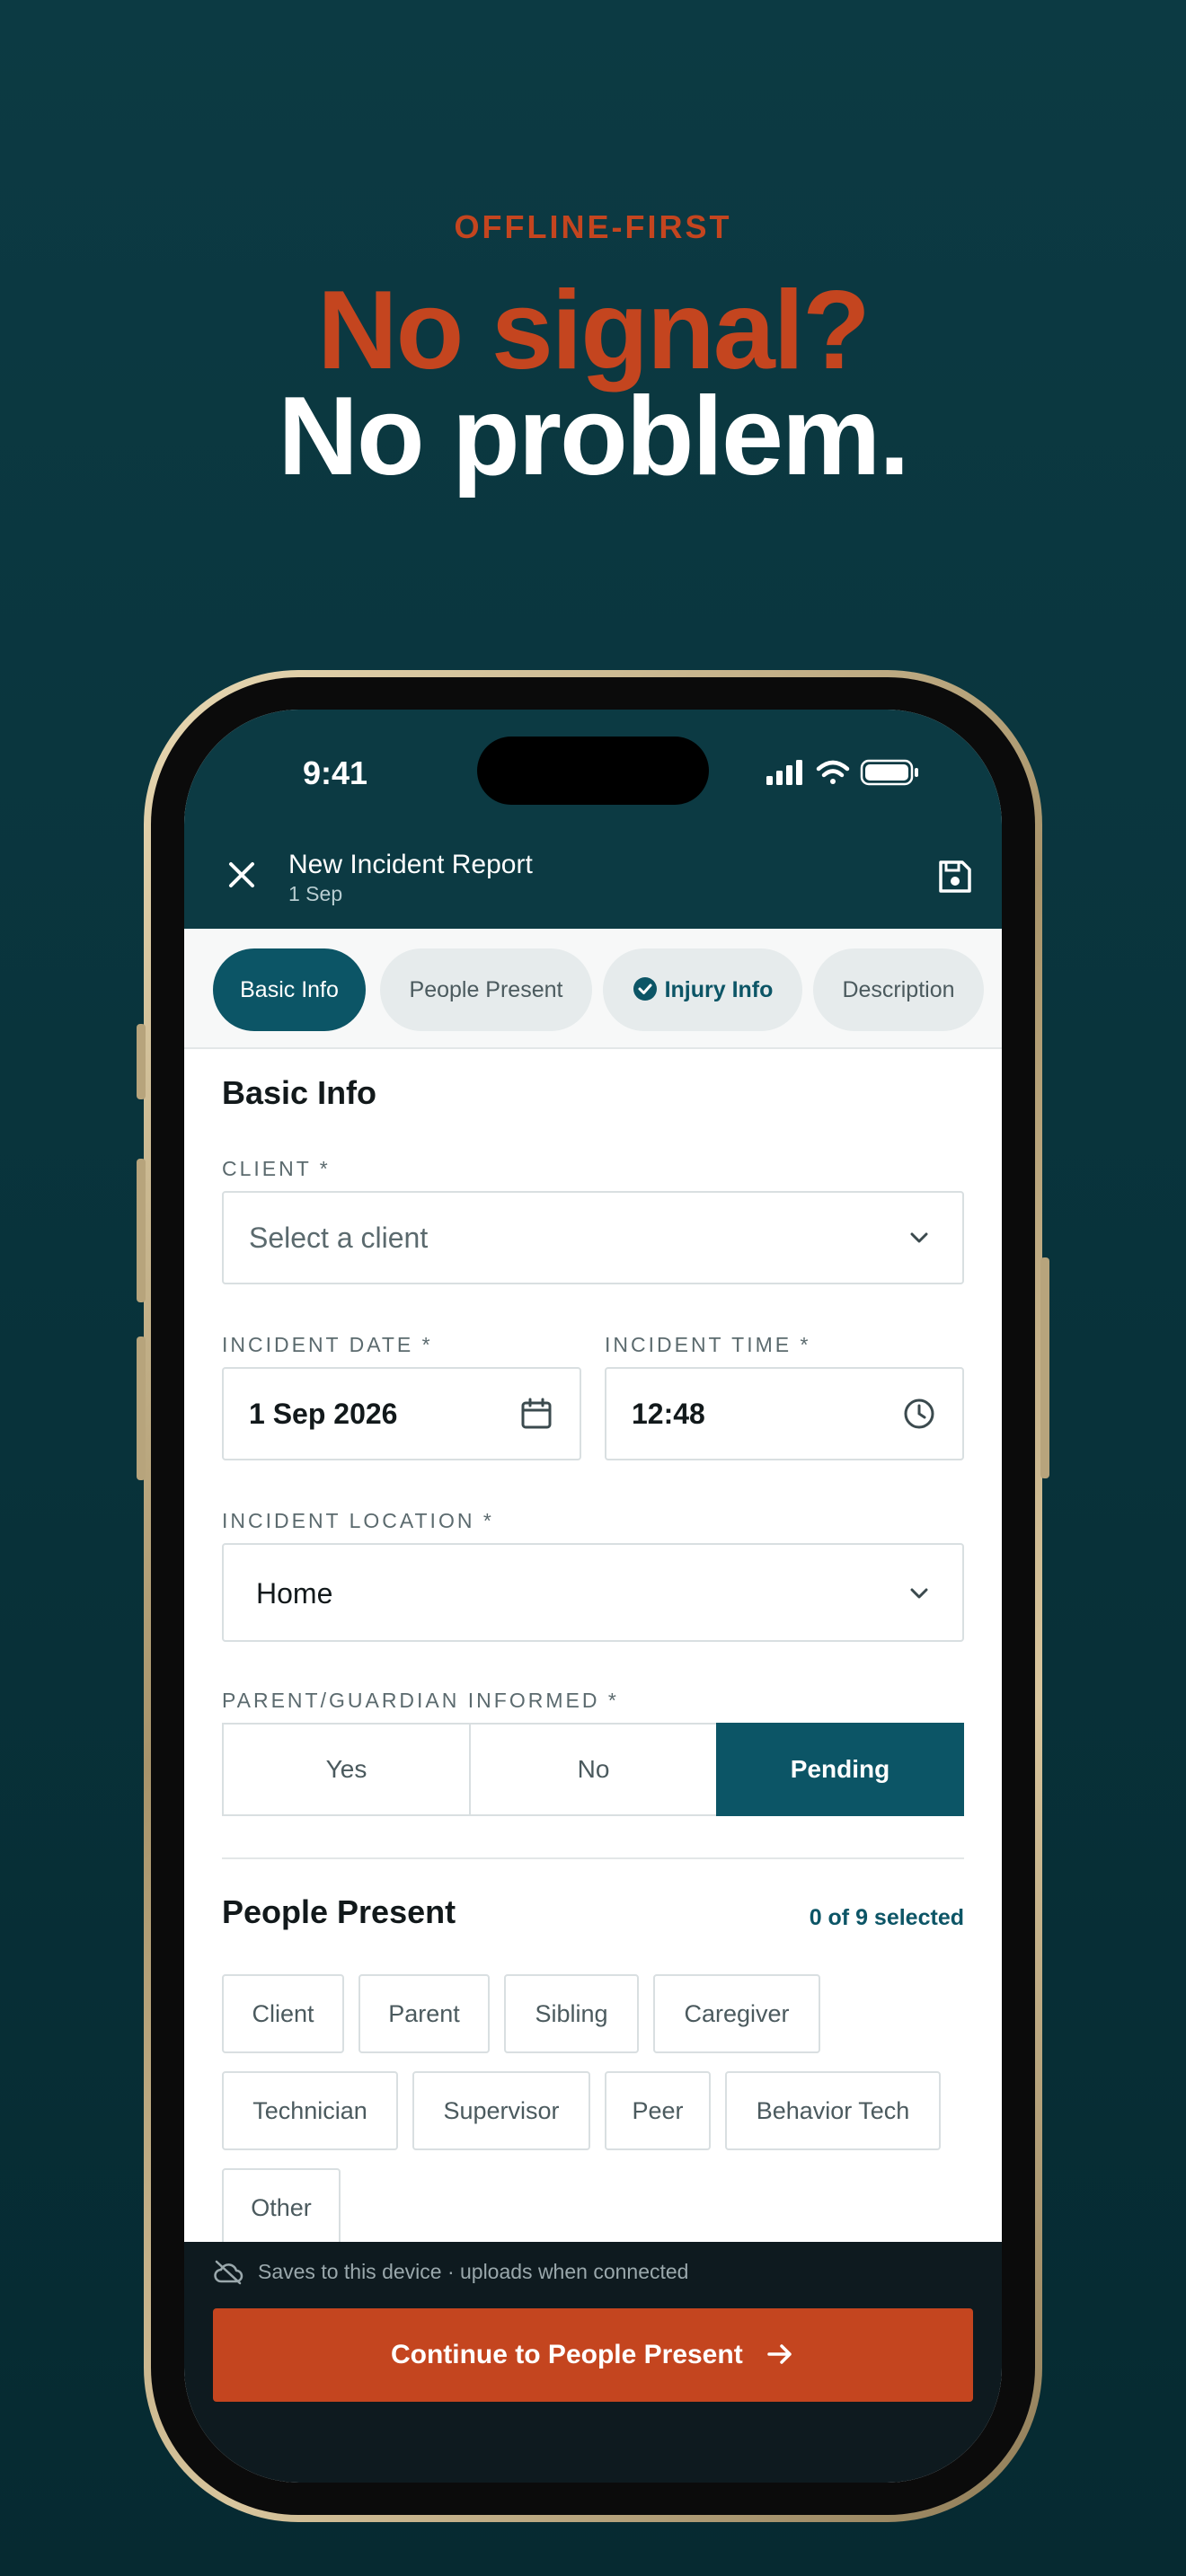 The height and width of the screenshot is (2576, 1186). Describe the element at coordinates (283, 2013) in the screenshot. I see `chip-client: Client` at that location.